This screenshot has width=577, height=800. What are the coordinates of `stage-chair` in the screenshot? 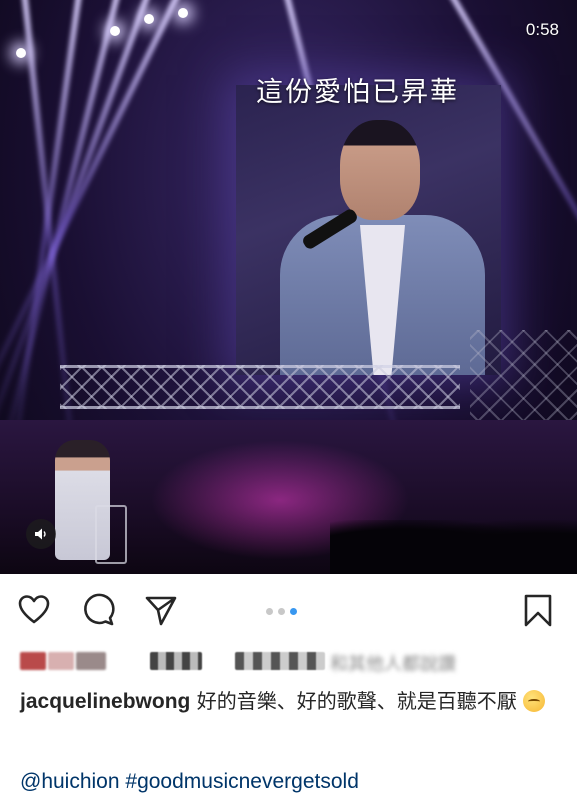 It's located at (111, 534).